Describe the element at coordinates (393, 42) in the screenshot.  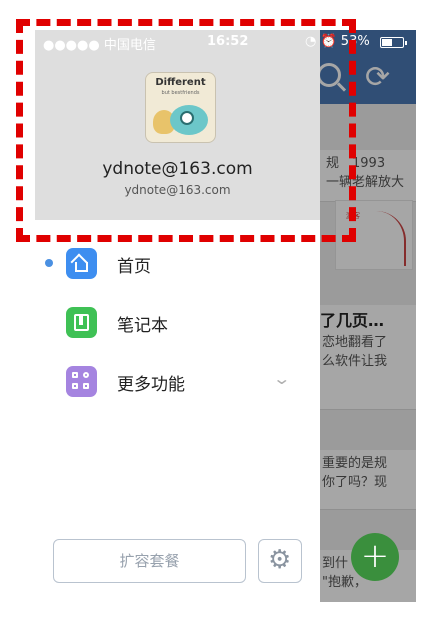
I see `battery-icon` at that location.